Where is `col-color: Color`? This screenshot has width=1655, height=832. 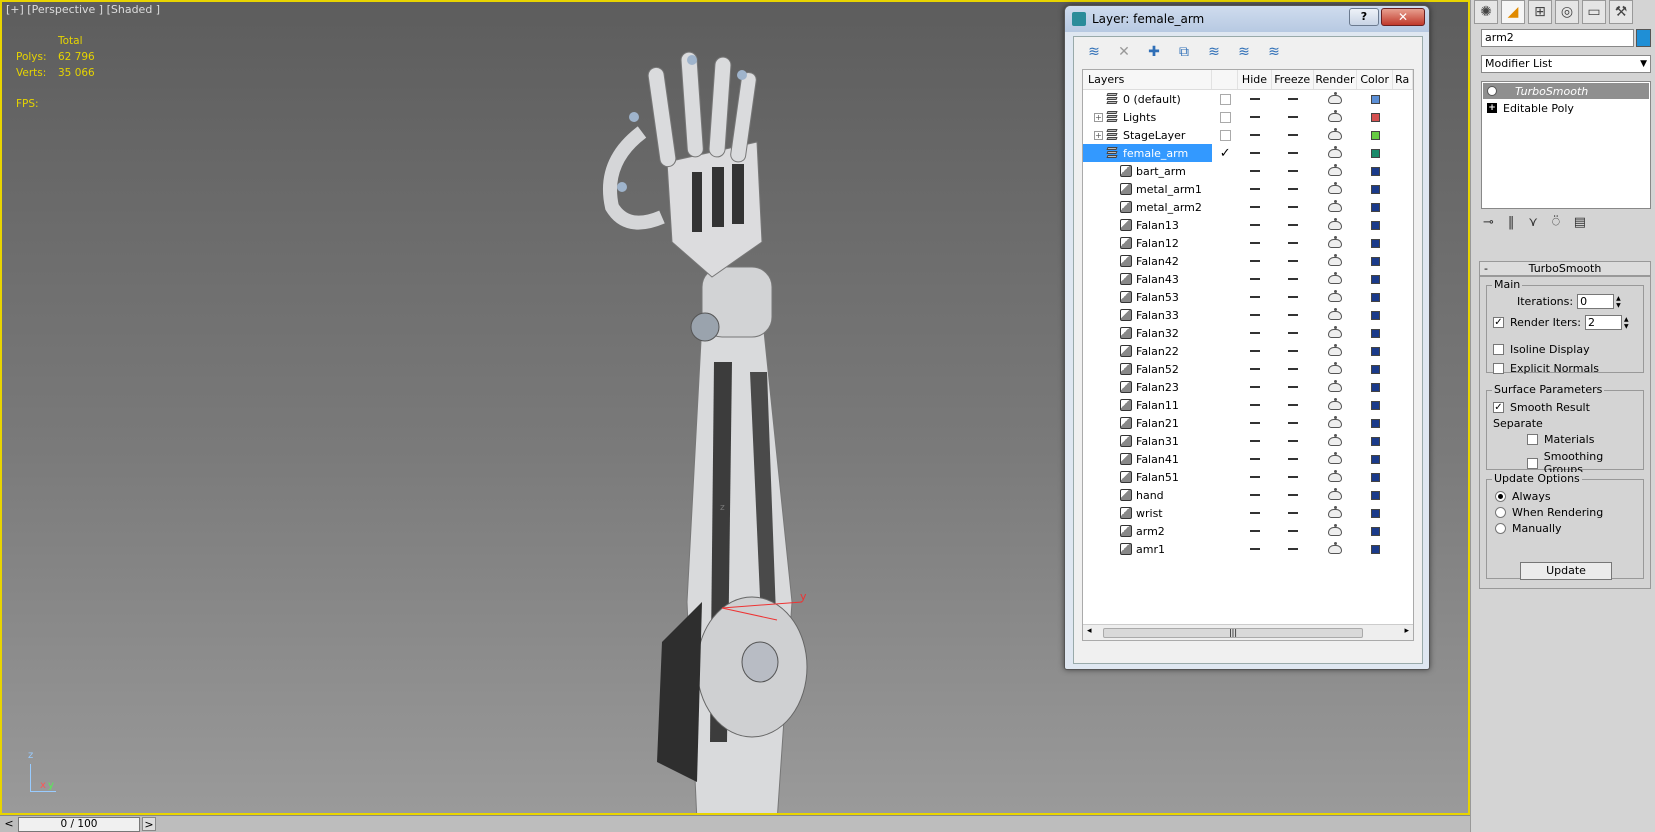
col-color: Color is located at coordinates (1375, 79).